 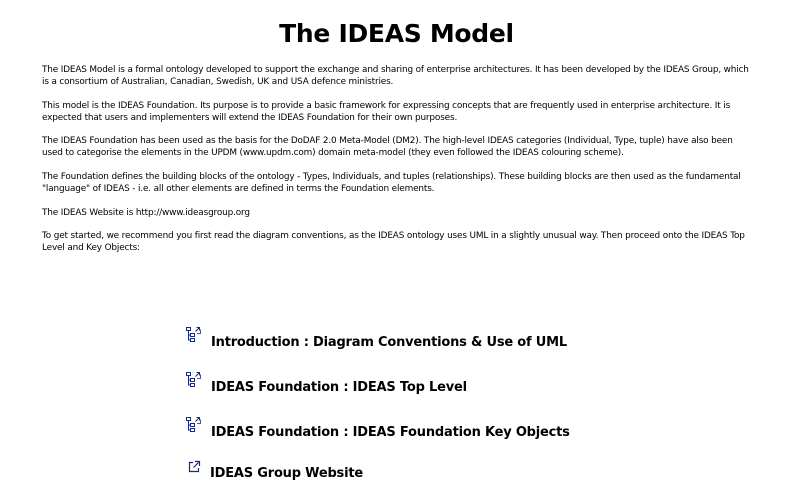 What do you see at coordinates (339, 387) in the screenshot?
I see `diagram-link-label: IDEAS Foundation : IDEAS Top Level` at bounding box center [339, 387].